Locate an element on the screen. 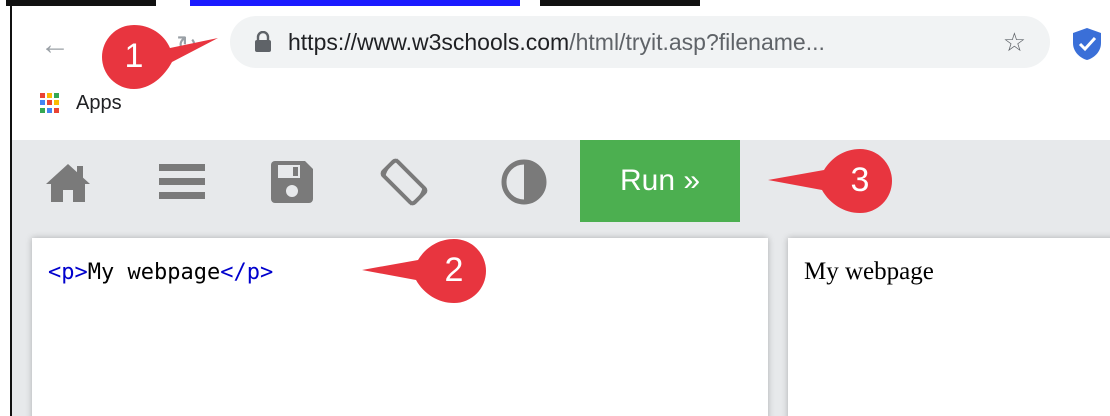 This screenshot has height=416, width=1110. callout-number: 3 is located at coordinates (860, 180).